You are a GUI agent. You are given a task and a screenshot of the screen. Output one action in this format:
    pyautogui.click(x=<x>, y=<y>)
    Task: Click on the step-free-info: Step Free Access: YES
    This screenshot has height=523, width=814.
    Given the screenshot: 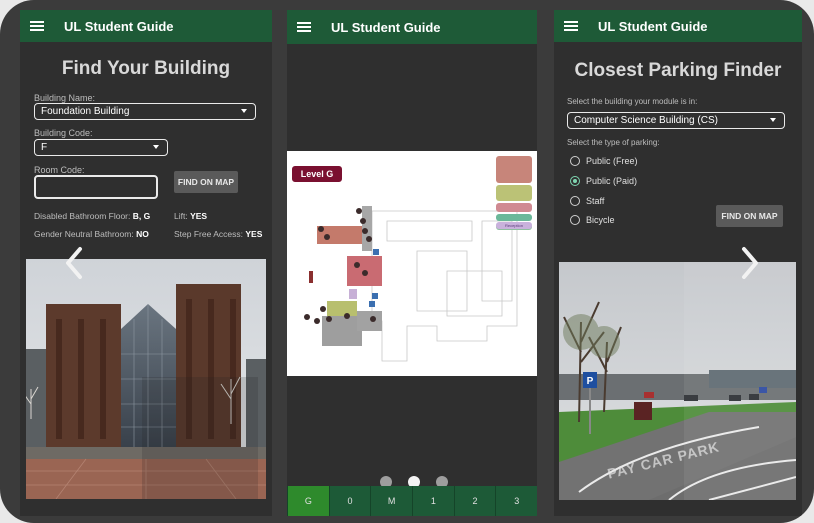 What is the action you would take?
    pyautogui.click(x=218, y=234)
    